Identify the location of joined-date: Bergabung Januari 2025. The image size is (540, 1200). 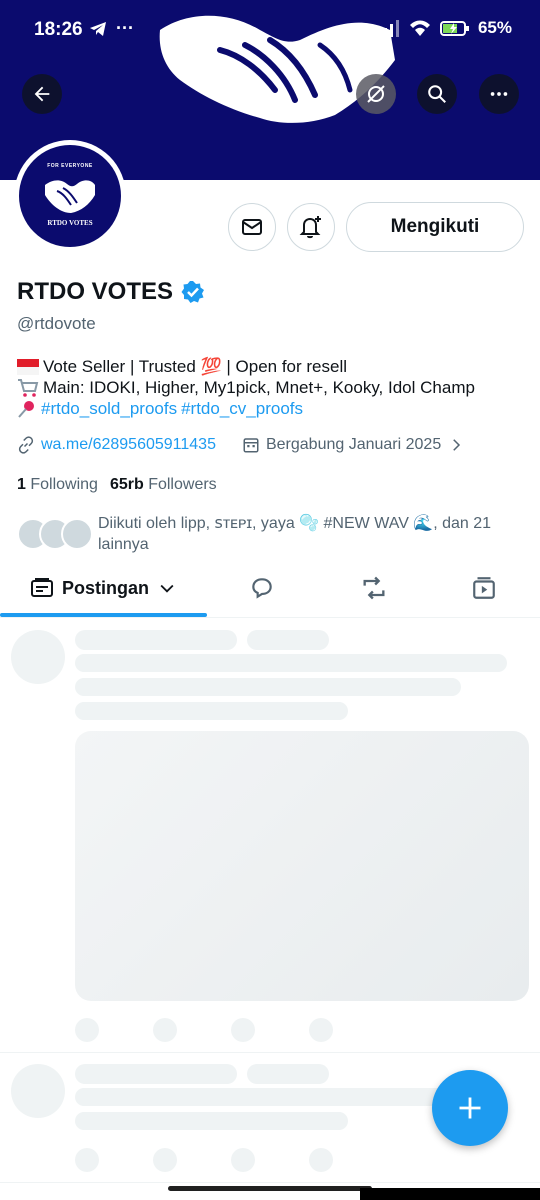
(353, 444).